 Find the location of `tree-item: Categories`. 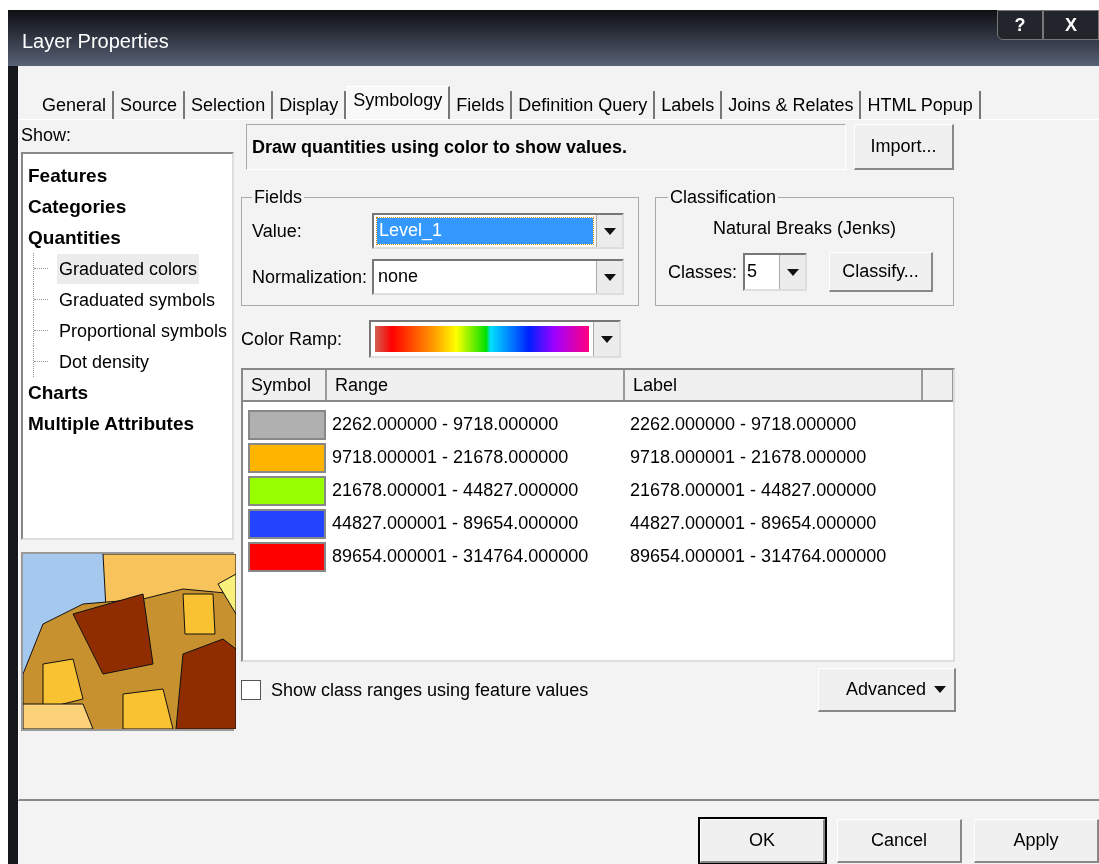

tree-item: Categories is located at coordinates (77, 206).